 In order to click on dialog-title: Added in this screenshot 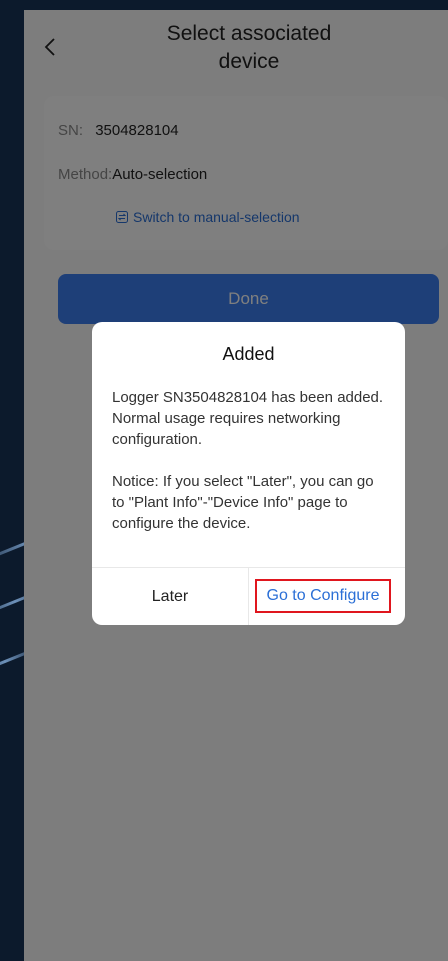, I will do `click(248, 354)`.